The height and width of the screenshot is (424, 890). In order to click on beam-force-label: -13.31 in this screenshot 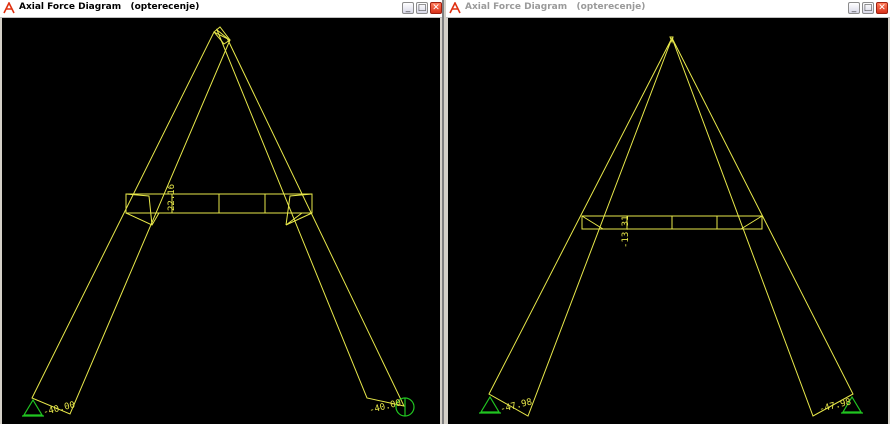, I will do `click(626, 231)`.